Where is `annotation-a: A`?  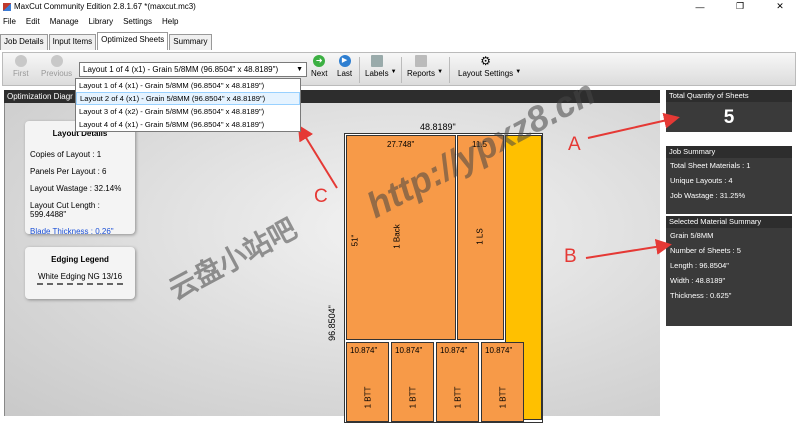 annotation-a: A is located at coordinates (574, 144).